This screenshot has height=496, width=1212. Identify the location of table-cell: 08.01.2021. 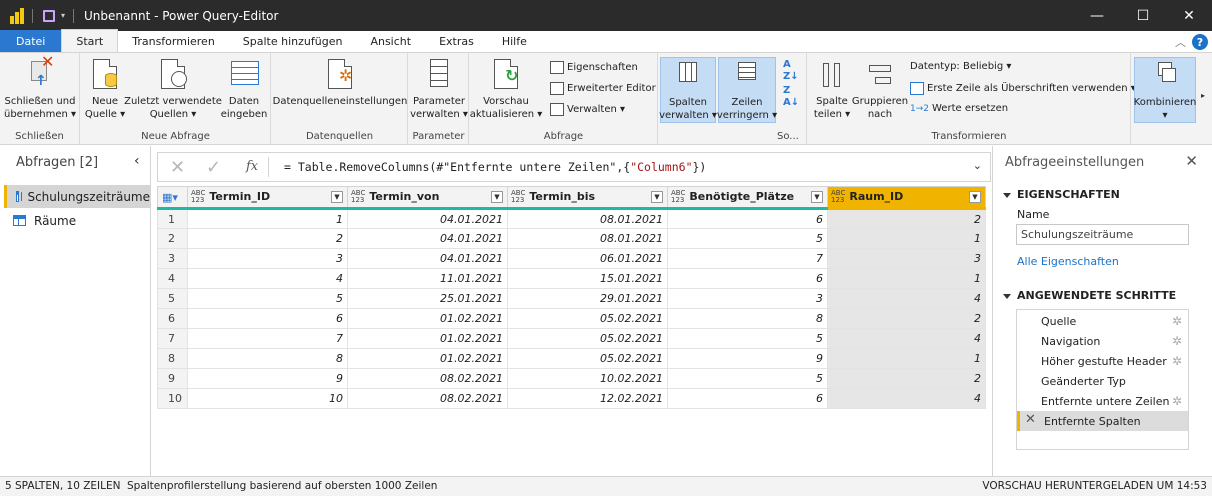
(587, 238).